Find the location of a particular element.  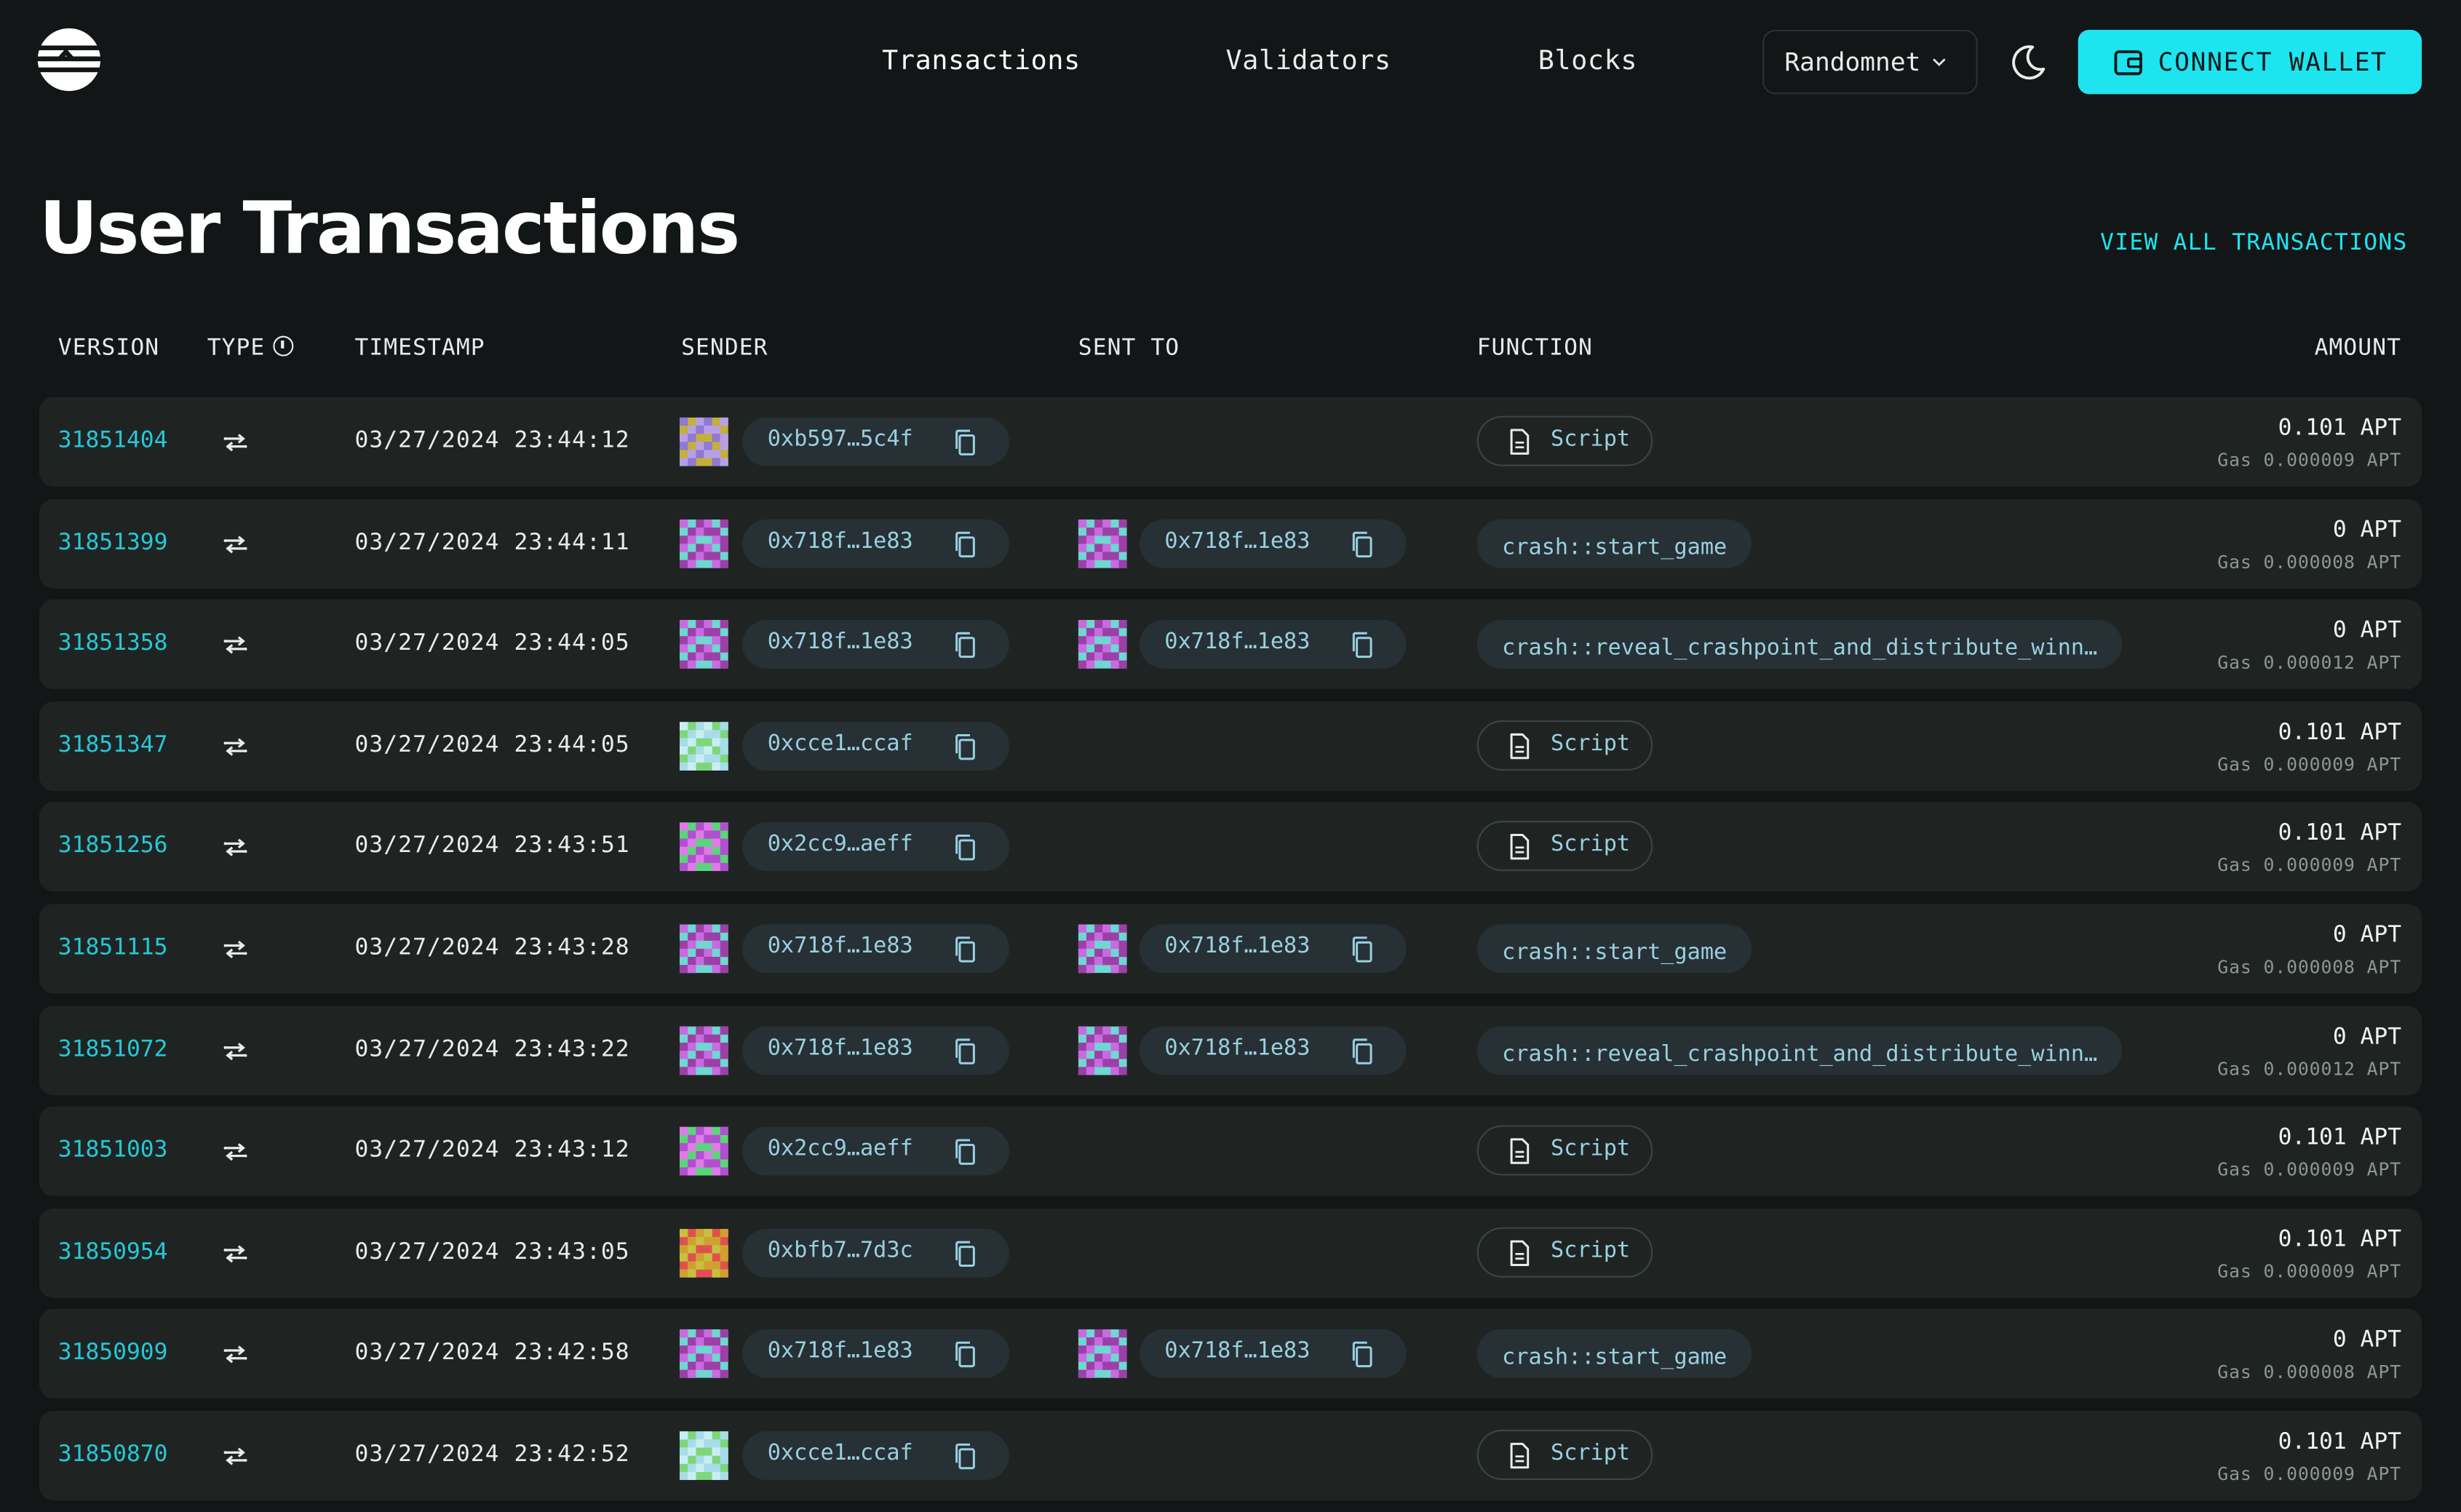

info-icon is located at coordinates (283, 346).